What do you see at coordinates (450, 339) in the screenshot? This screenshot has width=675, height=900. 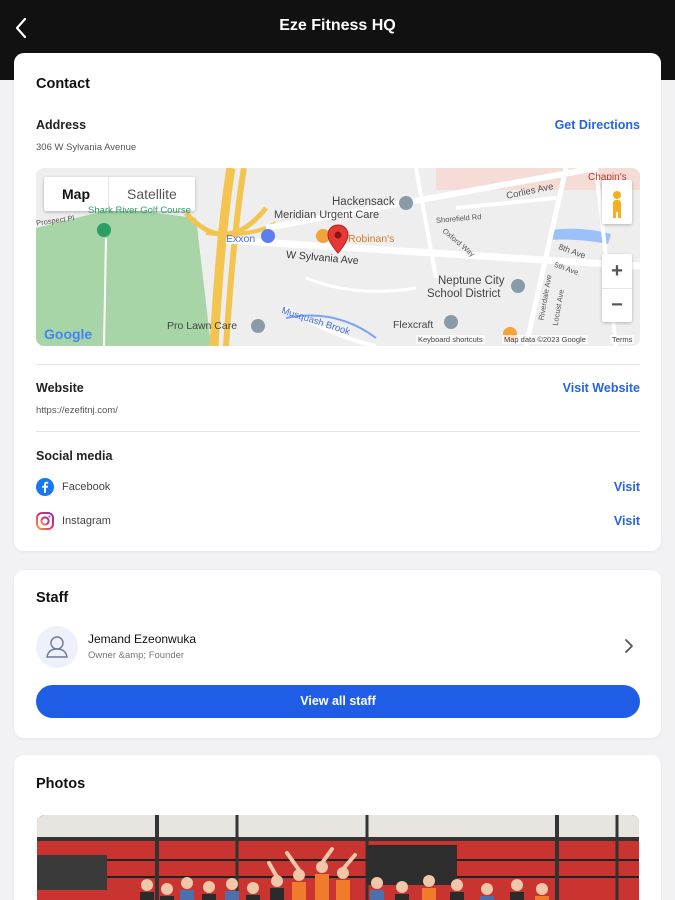 I see `keyboard-shortcuts-link: Keyboard shortcuts` at bounding box center [450, 339].